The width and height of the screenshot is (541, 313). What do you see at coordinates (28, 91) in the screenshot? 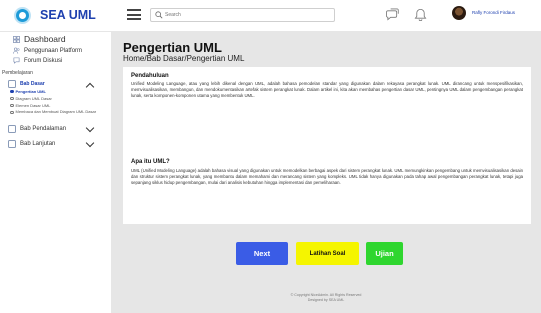
I see `sidebar-subitem-pengertian: Pengertian UML` at bounding box center [28, 91].